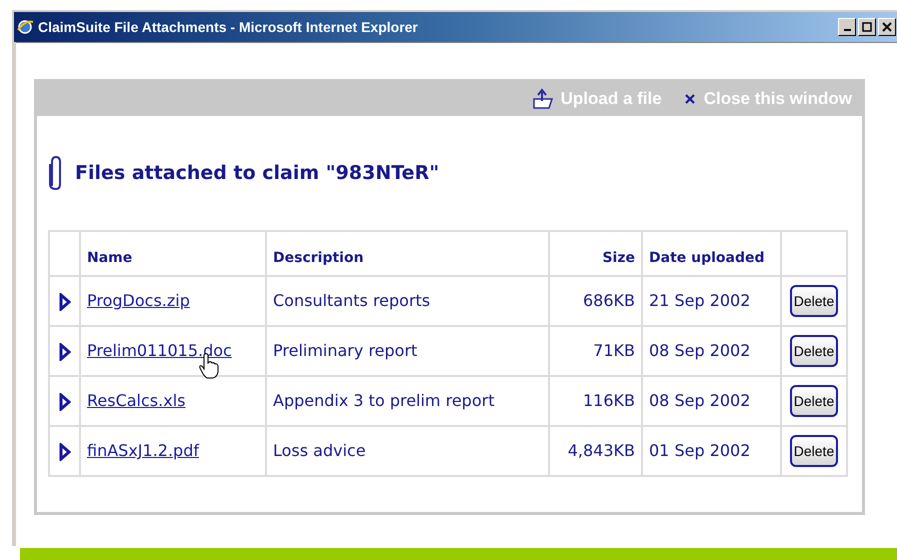 The width and height of the screenshot is (897, 560). Describe the element at coordinates (25, 27) in the screenshot. I see `browser-icon` at that location.